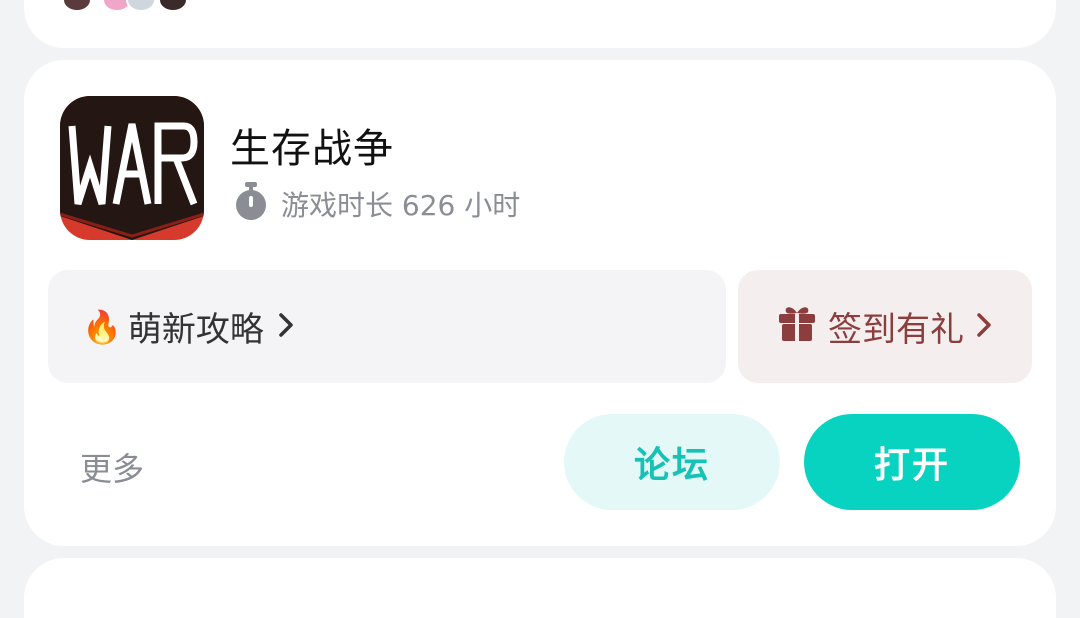  I want to click on checkin-gift-button: 签到有礼, so click(885, 326).